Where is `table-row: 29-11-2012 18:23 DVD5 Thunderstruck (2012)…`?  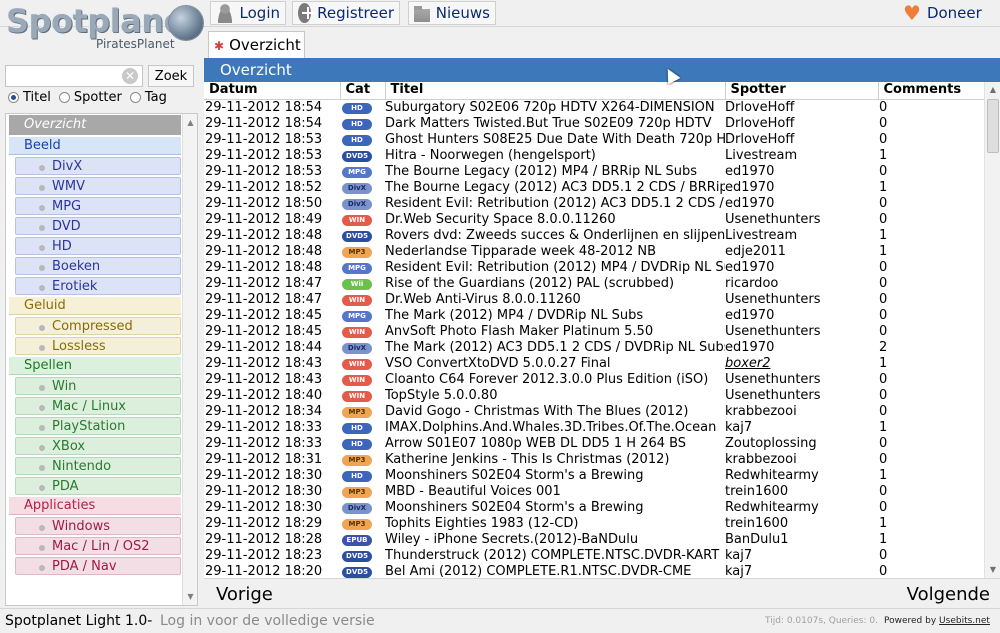 table-row: 29-11-2012 18:23 DVD5 Thunderstruck (2012)… is located at coordinates (594, 556).